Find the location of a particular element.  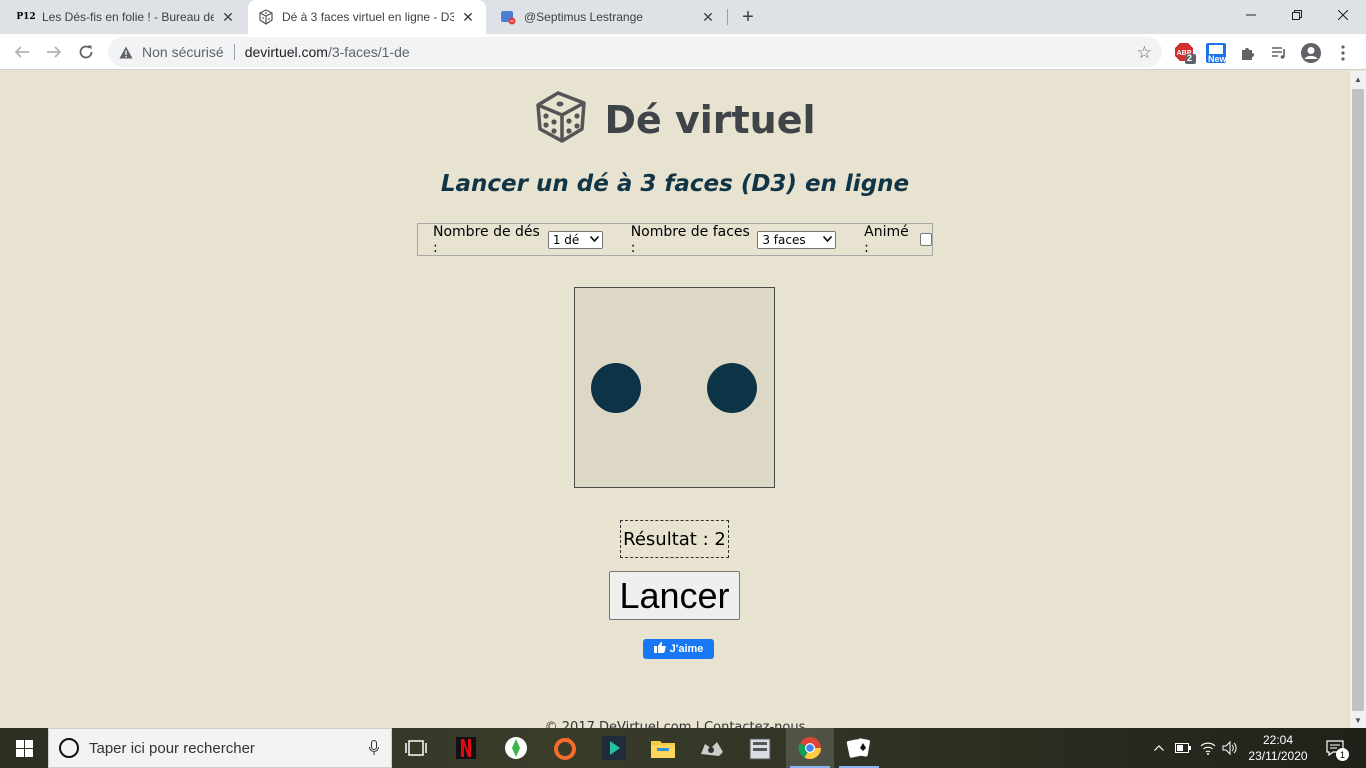

windows-start-button is located at coordinates (24, 748).